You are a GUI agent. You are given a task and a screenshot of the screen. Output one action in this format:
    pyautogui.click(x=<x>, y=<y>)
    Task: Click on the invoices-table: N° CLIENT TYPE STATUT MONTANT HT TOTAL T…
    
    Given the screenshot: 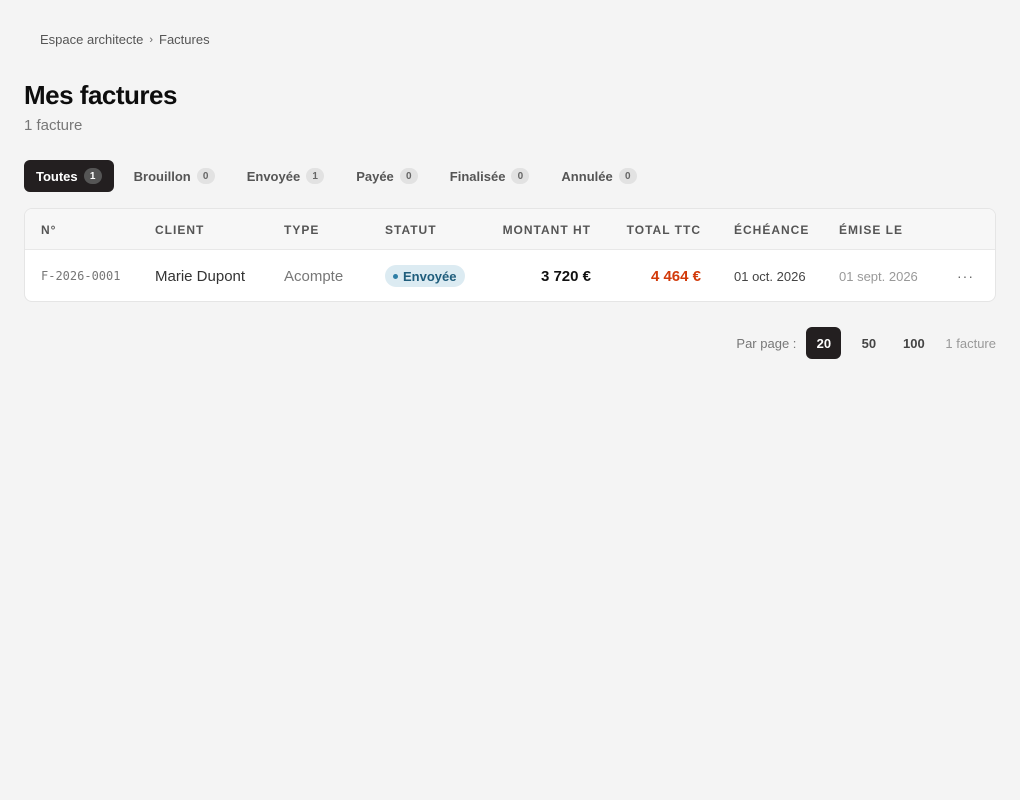 What is the action you would take?
    pyautogui.click(x=510, y=255)
    